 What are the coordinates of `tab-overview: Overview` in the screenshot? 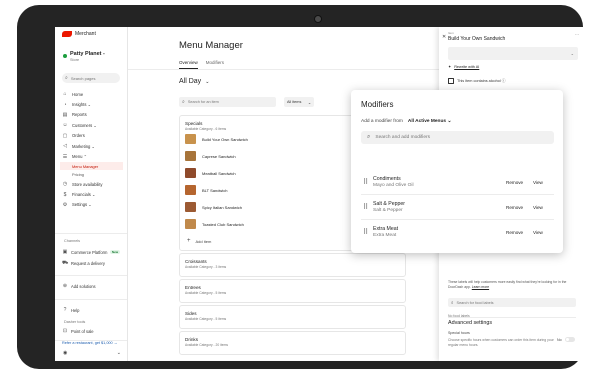 It's located at (188, 64).